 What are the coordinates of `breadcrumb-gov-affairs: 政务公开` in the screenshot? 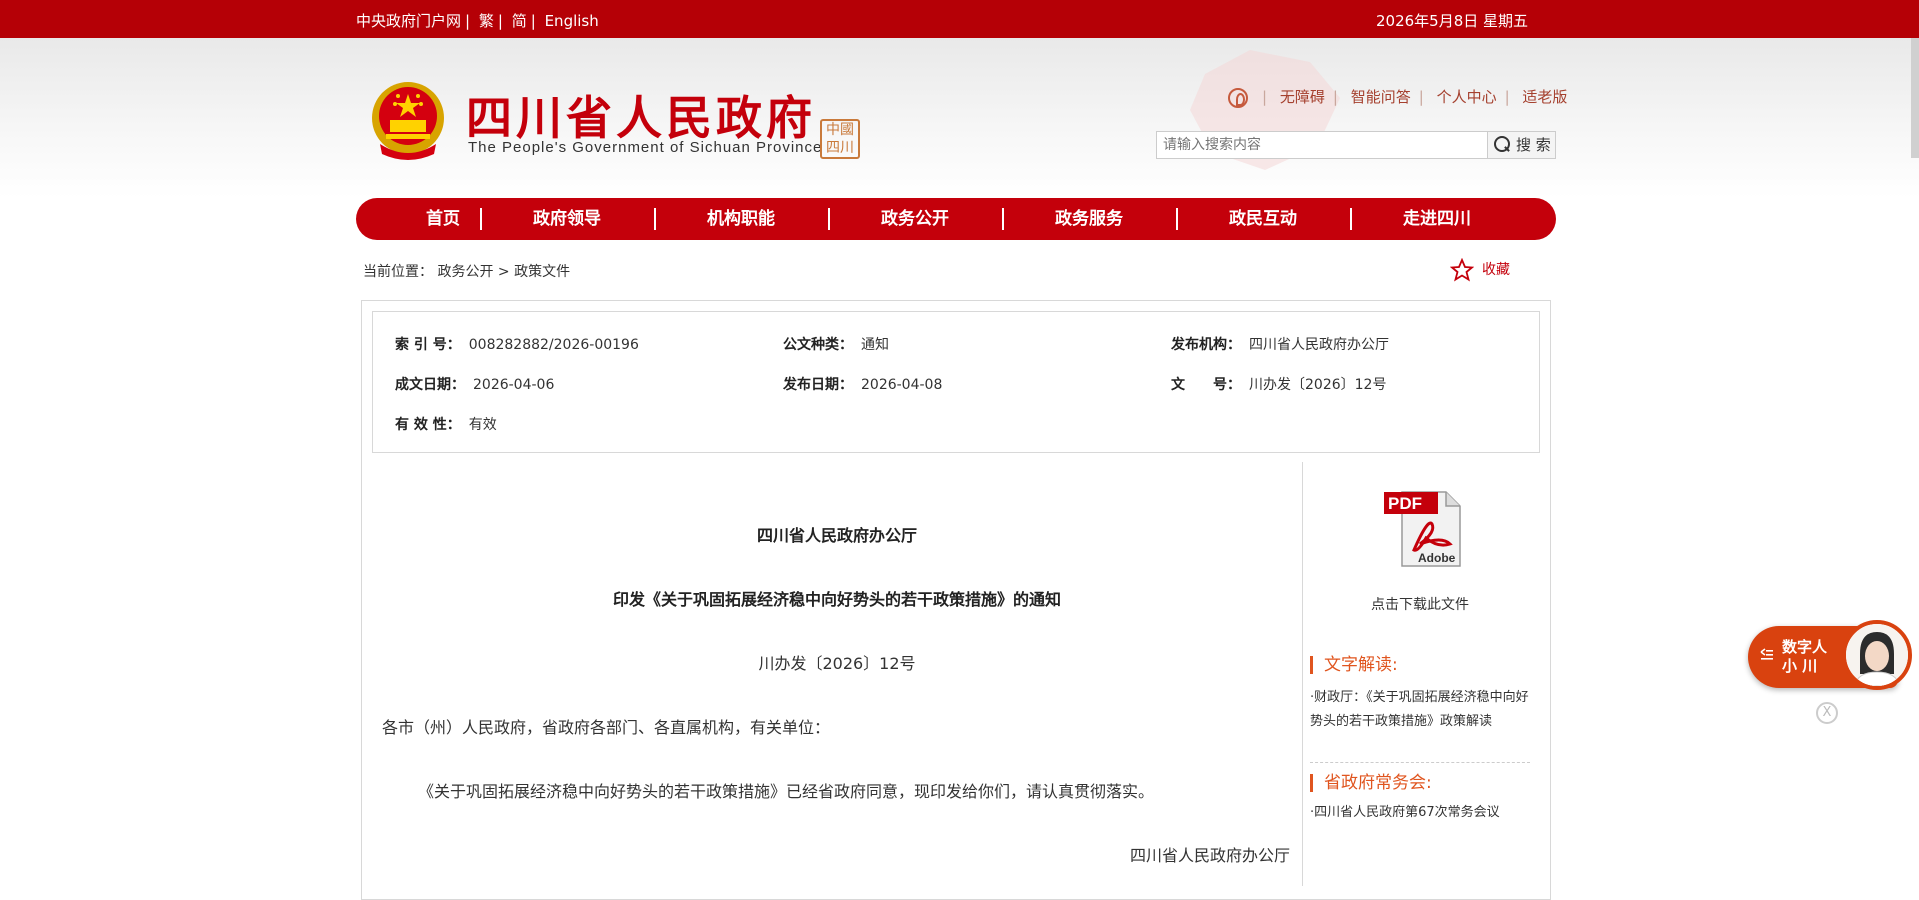 It's located at (465, 272).